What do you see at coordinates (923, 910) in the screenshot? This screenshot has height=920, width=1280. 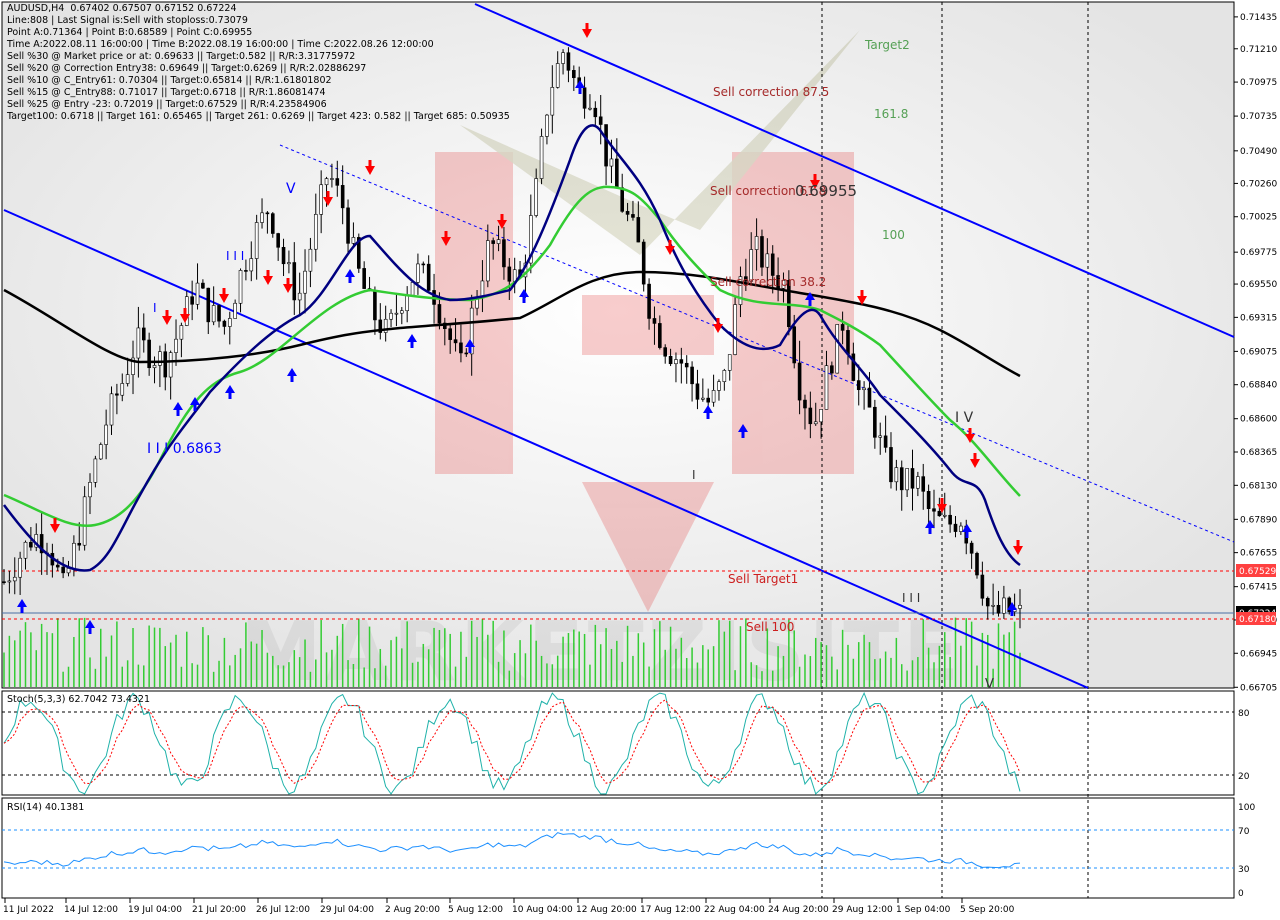 I see `time-tick-label: 1 Sep 04:00` at bounding box center [923, 910].